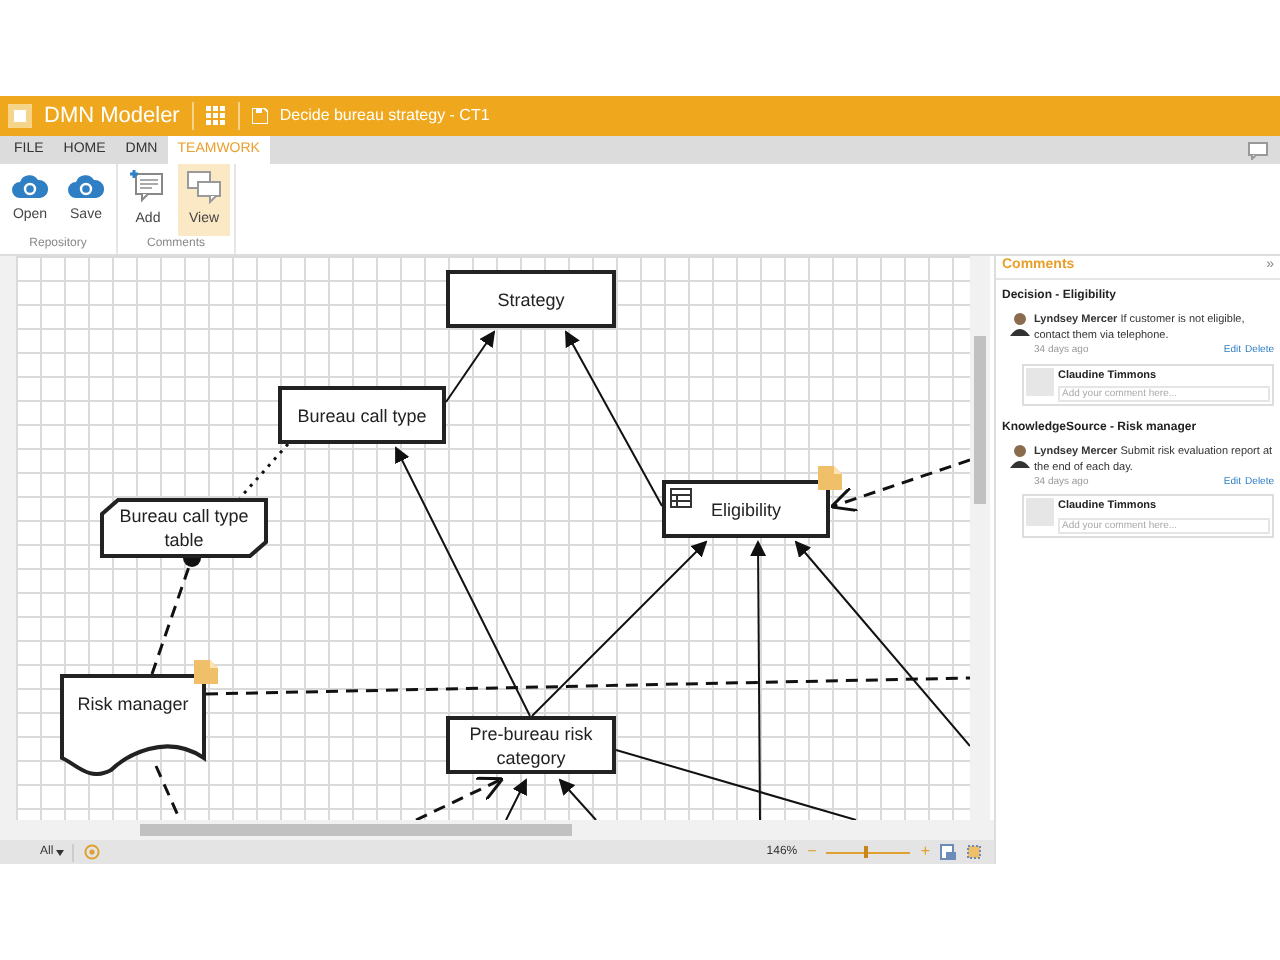  Describe the element at coordinates (133, 725) in the screenshot. I see `knowledge-source-node: Risk manager` at that location.